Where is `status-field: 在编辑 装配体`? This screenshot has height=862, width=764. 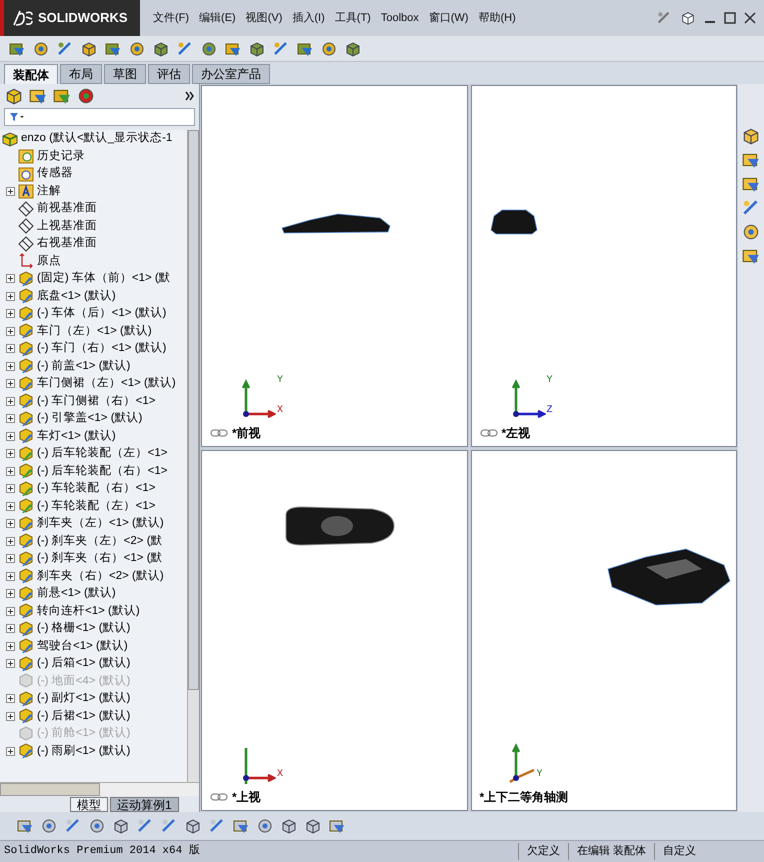
status-field: 在编辑 装配体 is located at coordinates (611, 851).